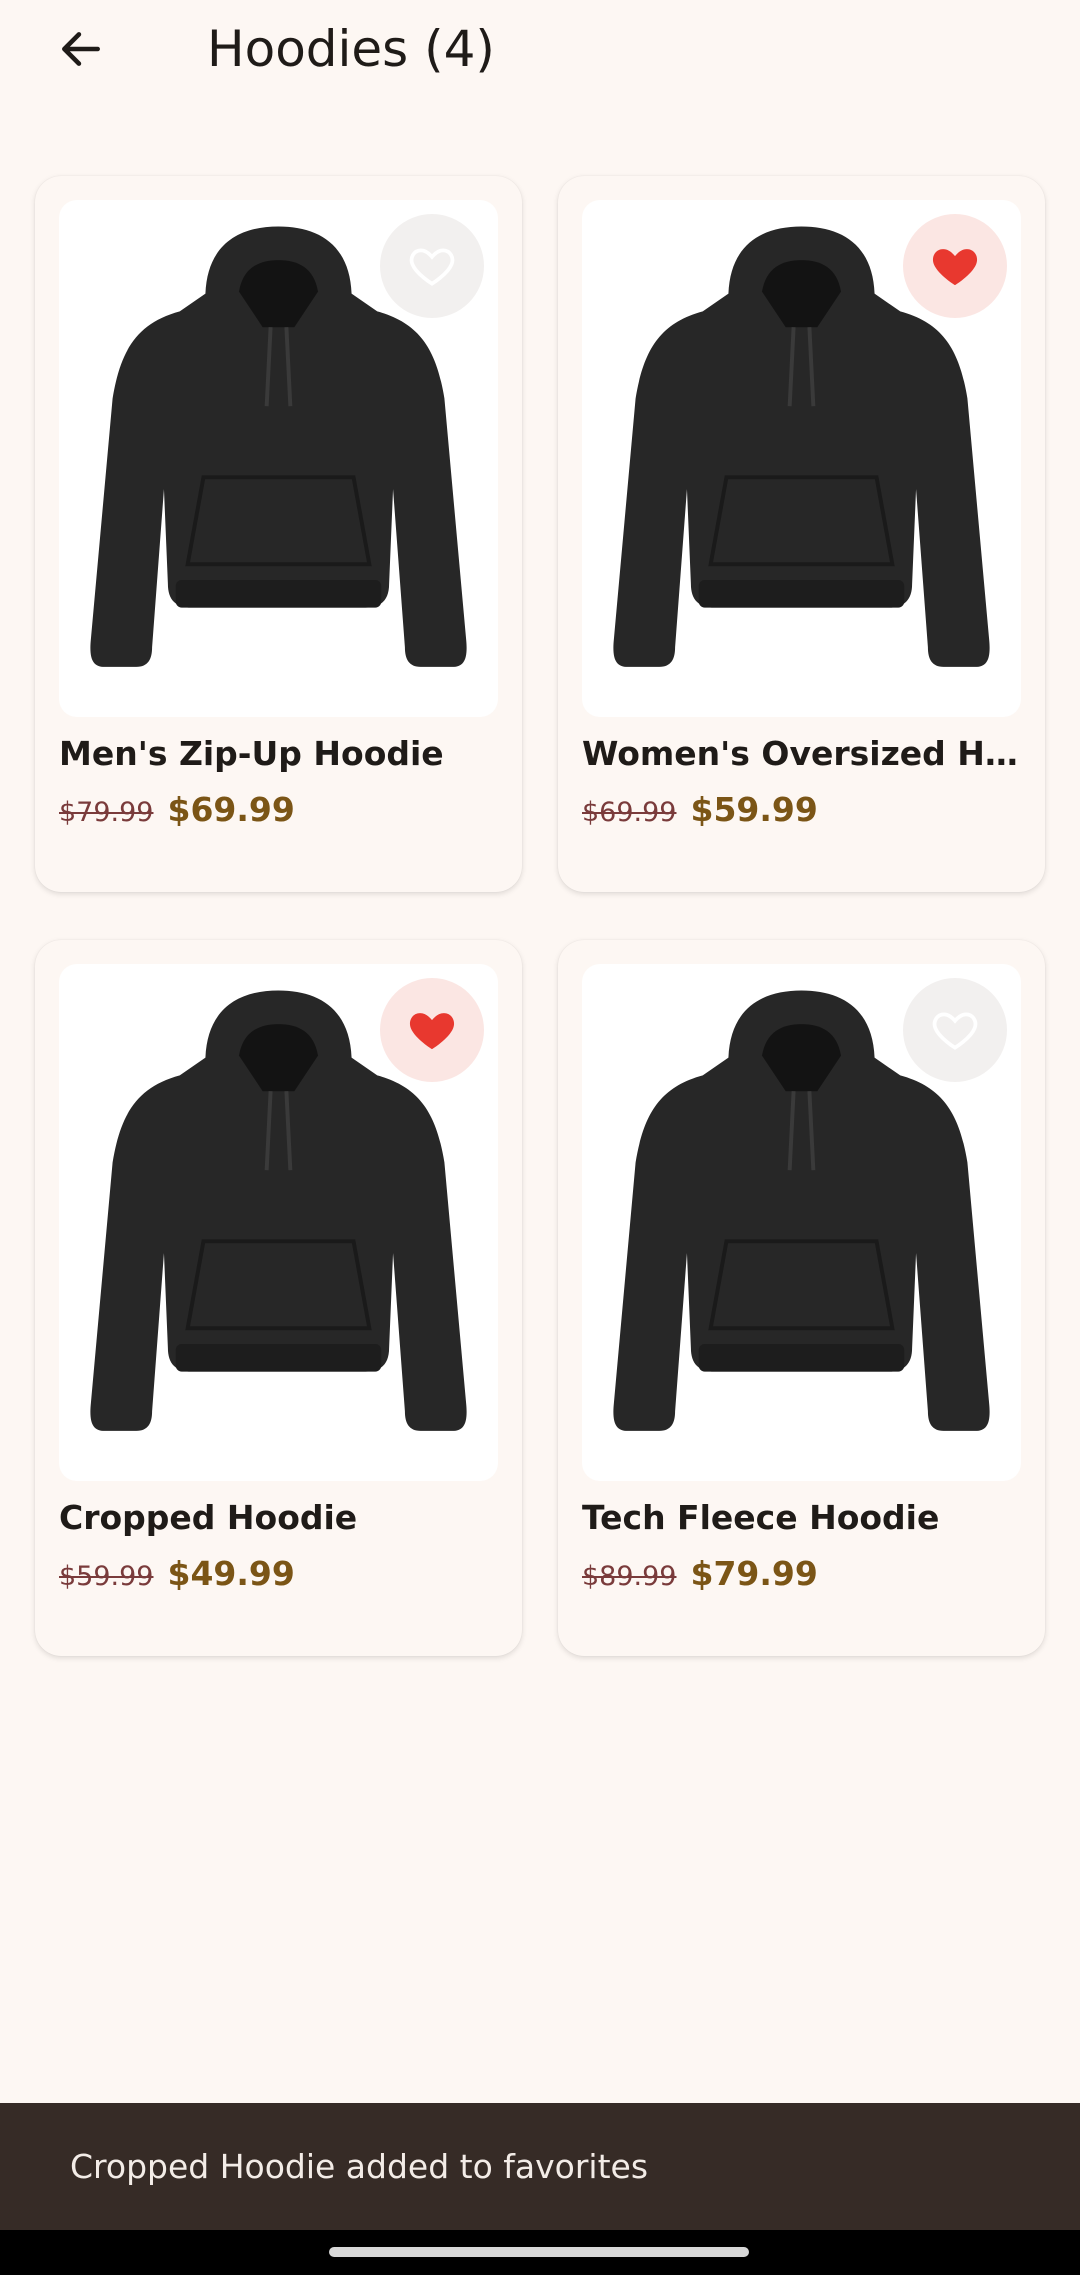 The image size is (1080, 2275). Describe the element at coordinates (754, 809) in the screenshot. I see `sale-price: $59.99` at that location.